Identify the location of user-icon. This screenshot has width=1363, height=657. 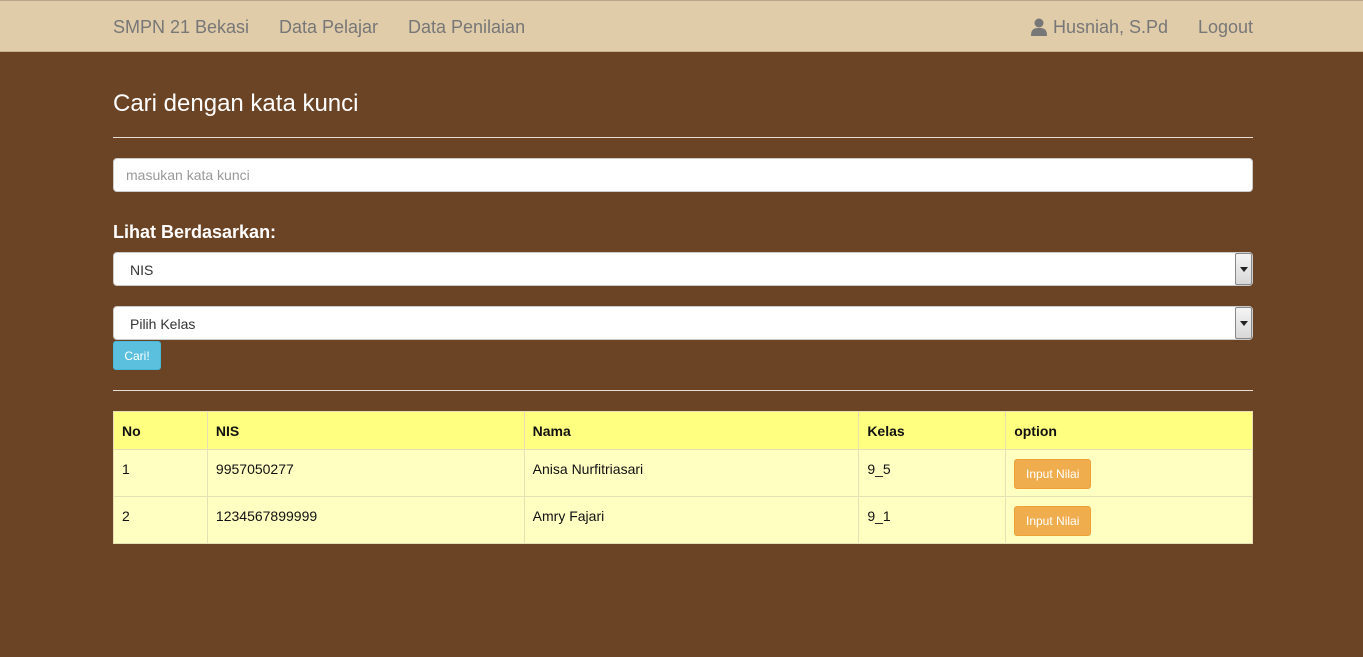
(1039, 27).